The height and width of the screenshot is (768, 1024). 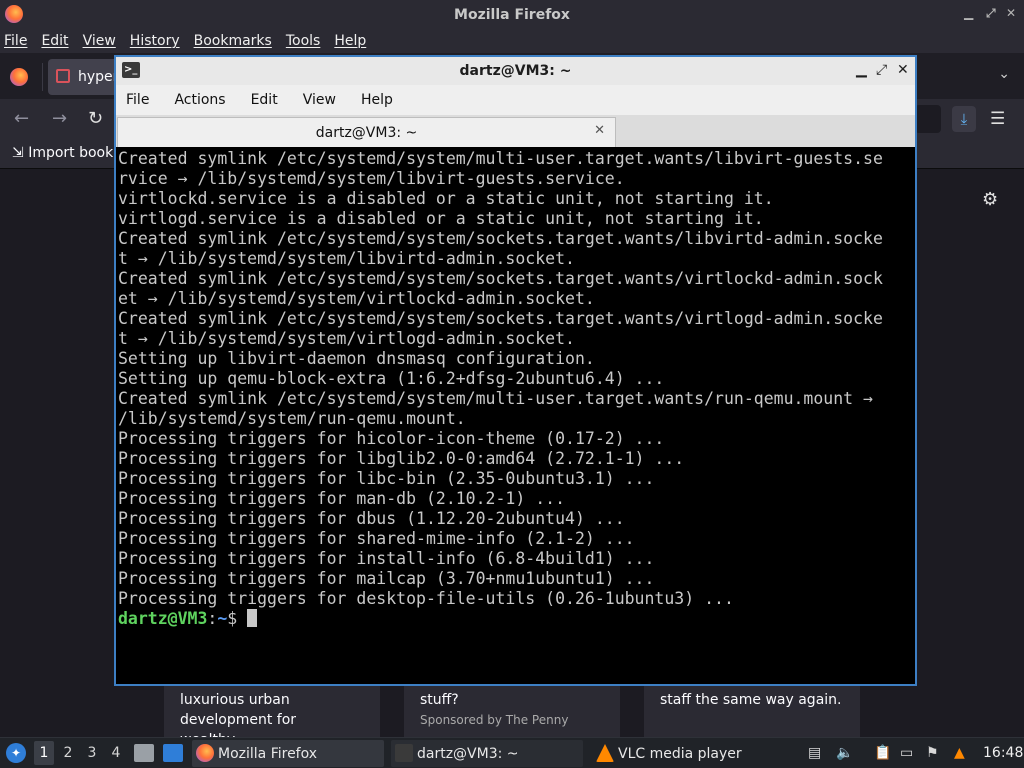 I want to click on prompt-line: dartz@VM3:~$, so click(x=516, y=619).